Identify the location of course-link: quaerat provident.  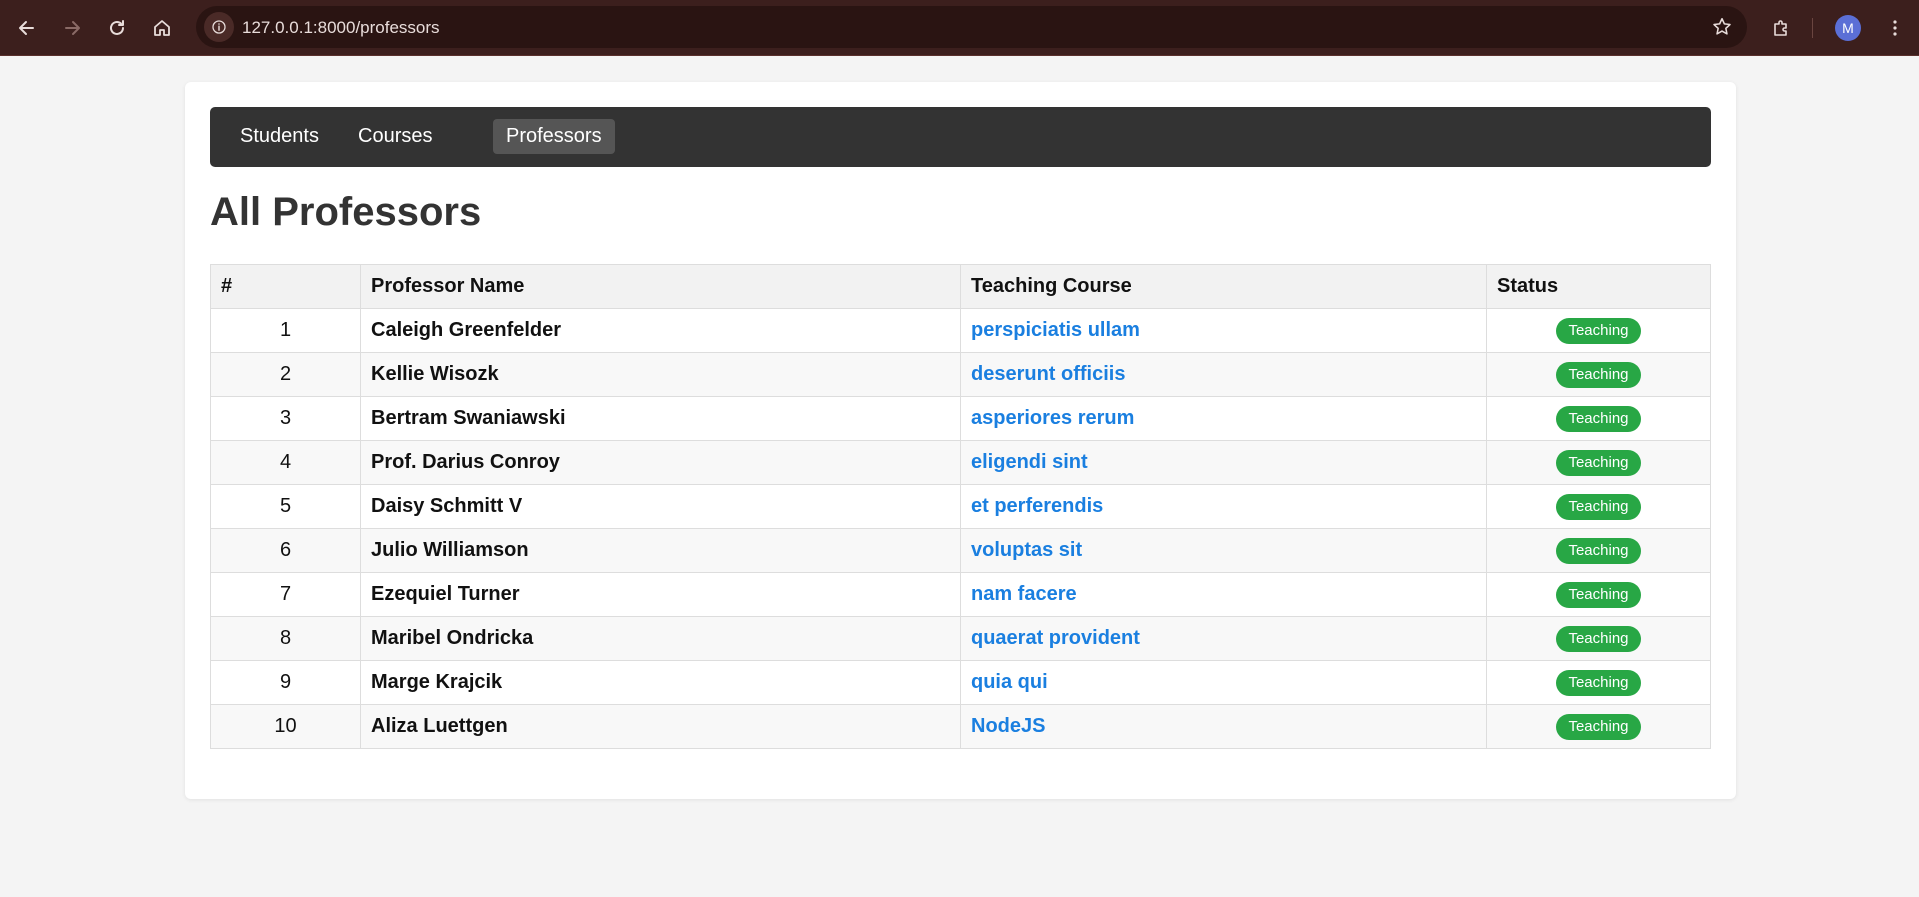
(1055, 638).